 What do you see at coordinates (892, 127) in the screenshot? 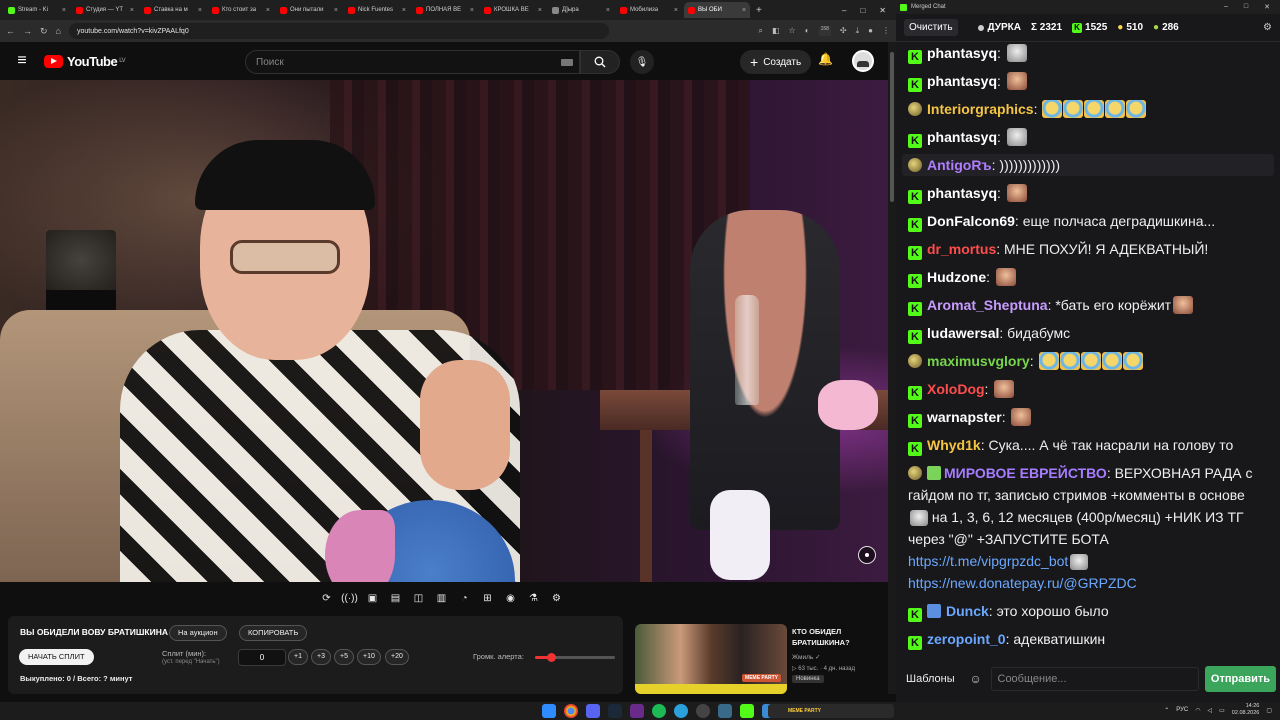
I see `scrollbar-thumb` at bounding box center [892, 127].